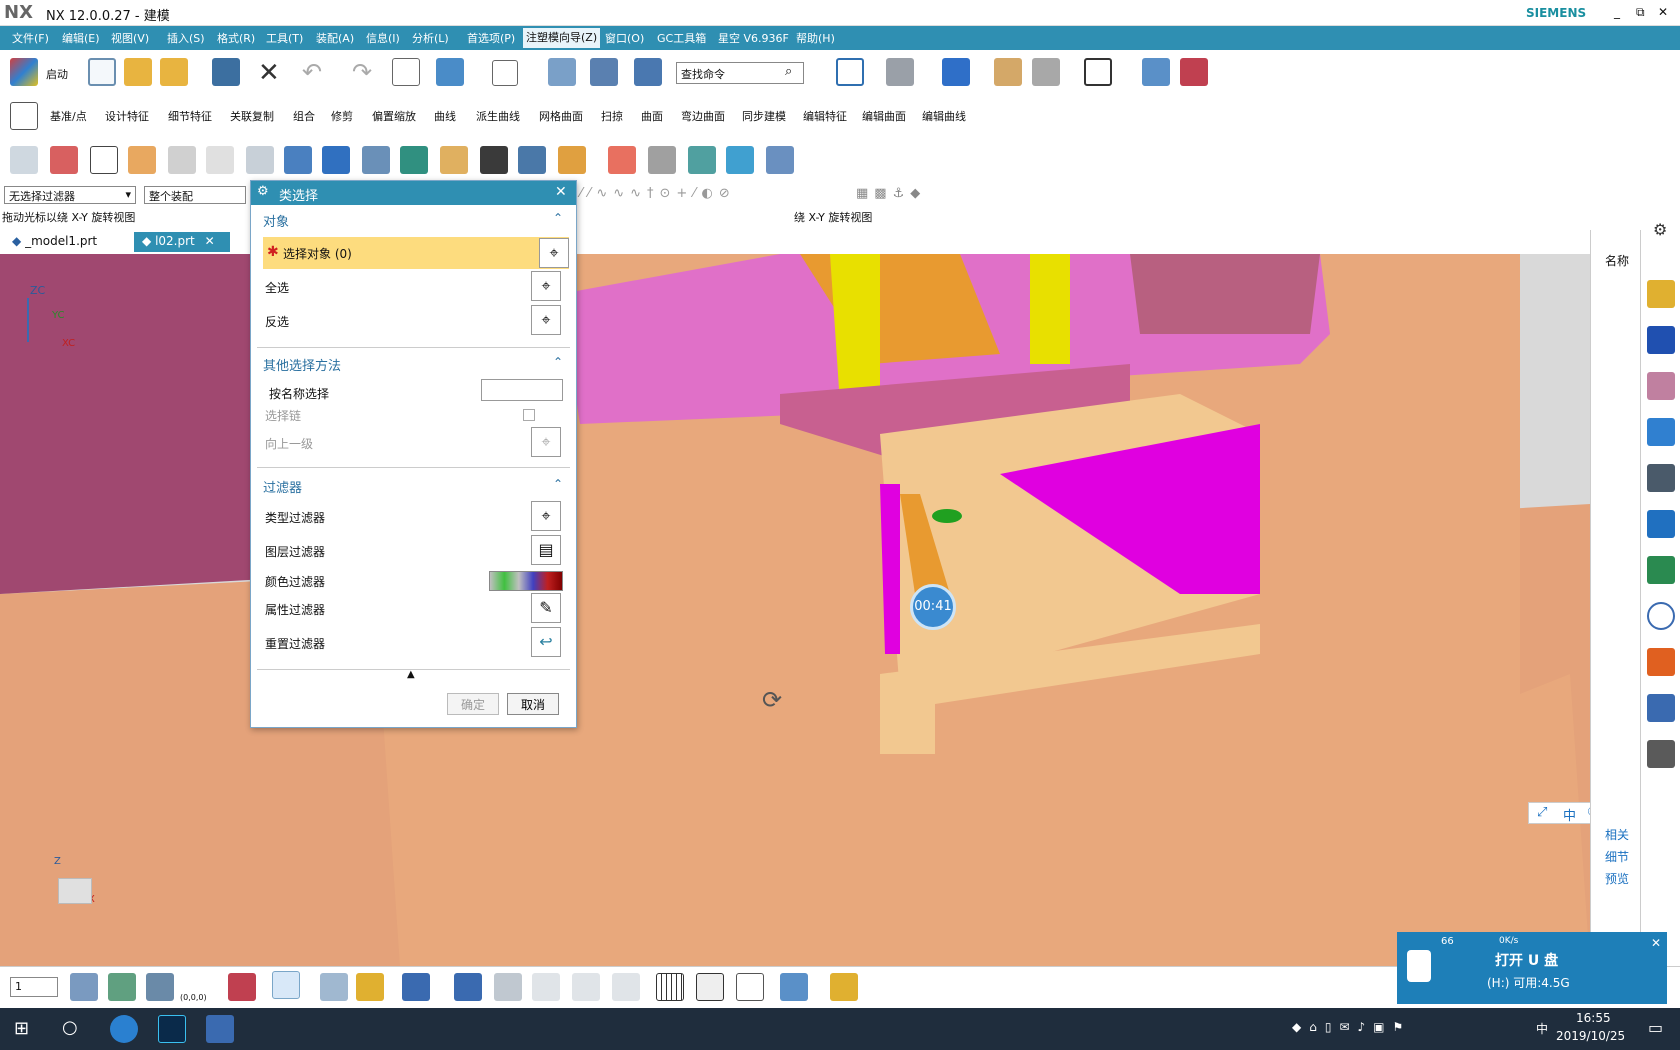  I want to click on notification-icon: ▭, so click(1655, 1027).